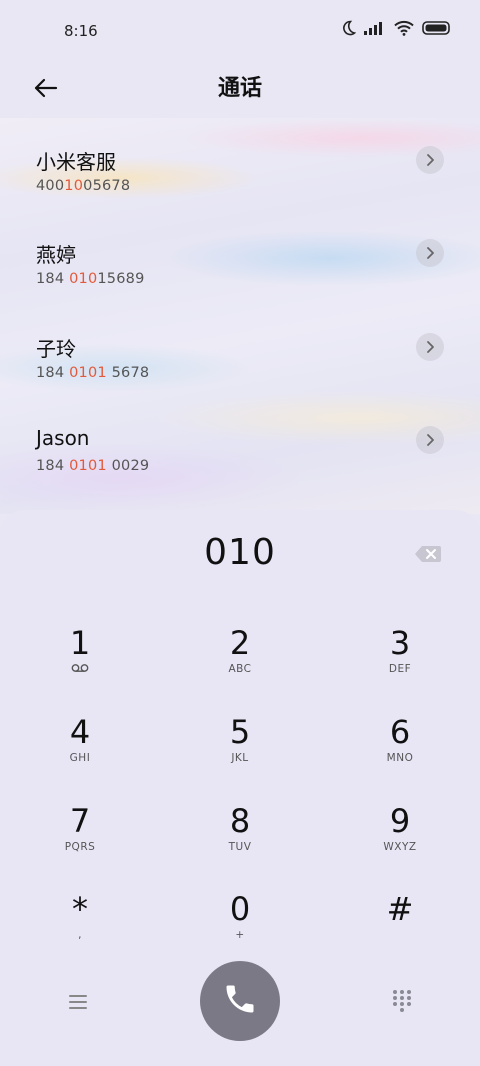  I want to click on key-2: 2 ABC, so click(240, 652).